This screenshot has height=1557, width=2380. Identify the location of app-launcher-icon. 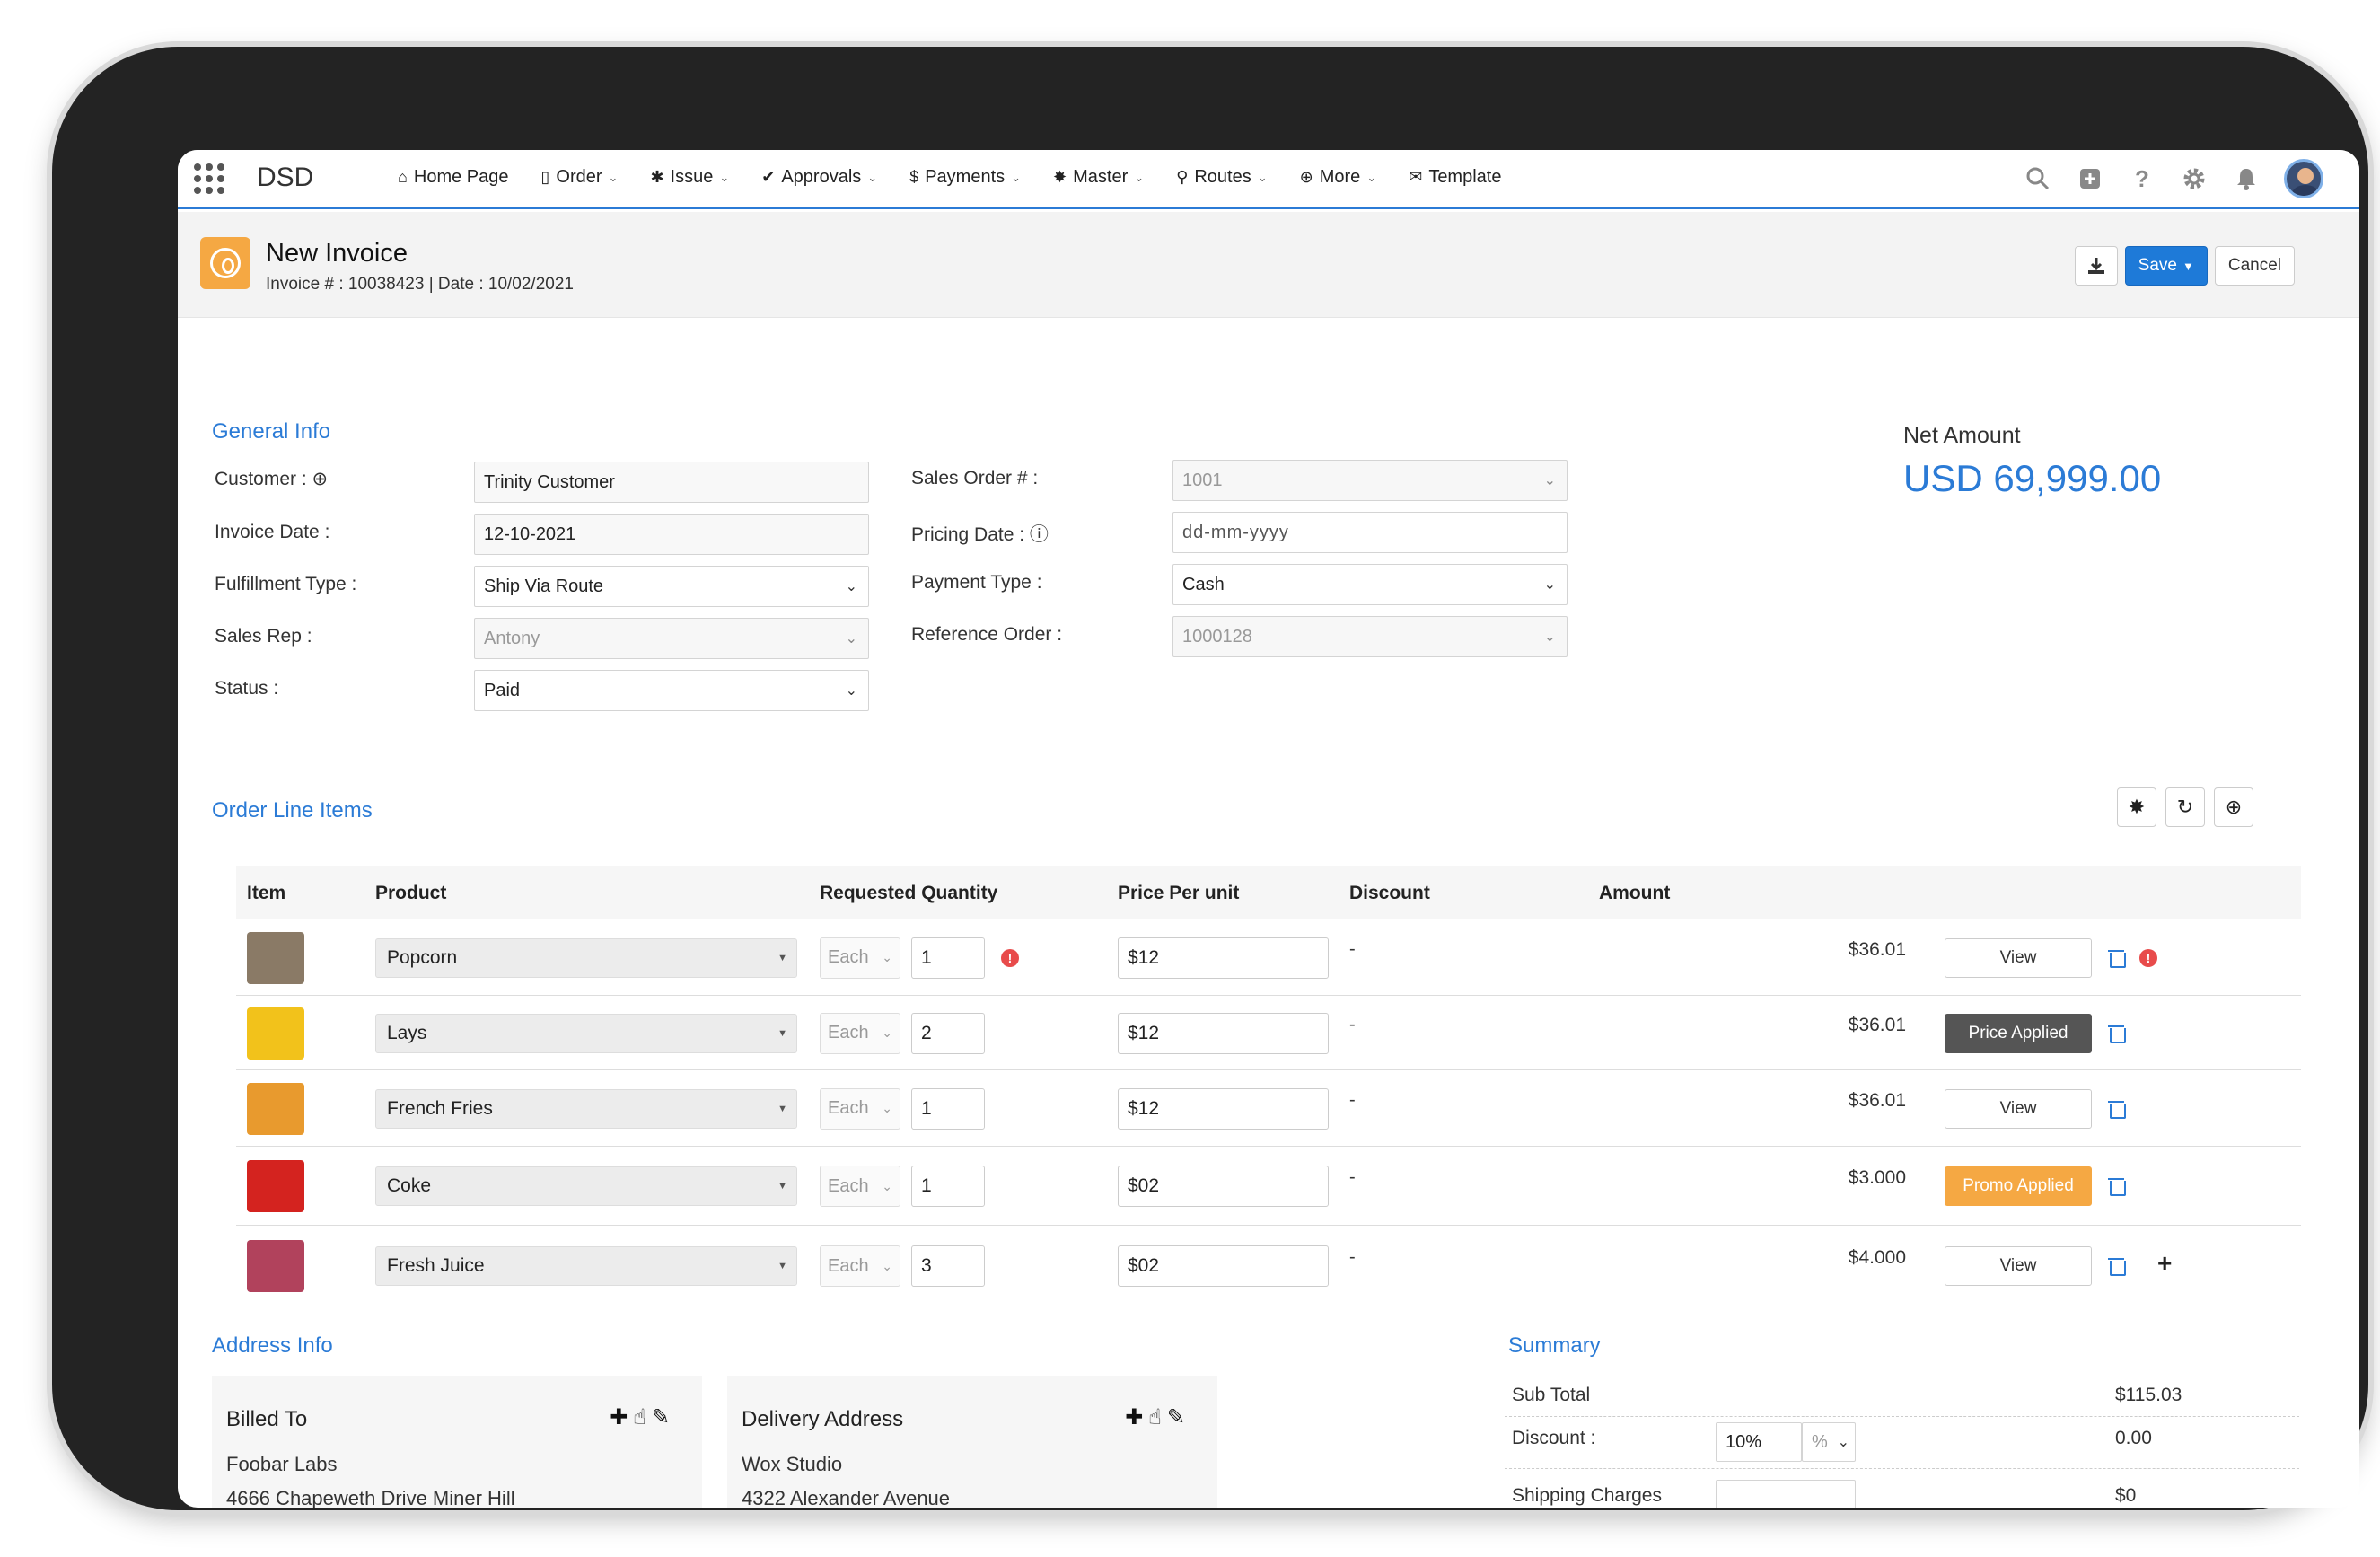
(209, 178).